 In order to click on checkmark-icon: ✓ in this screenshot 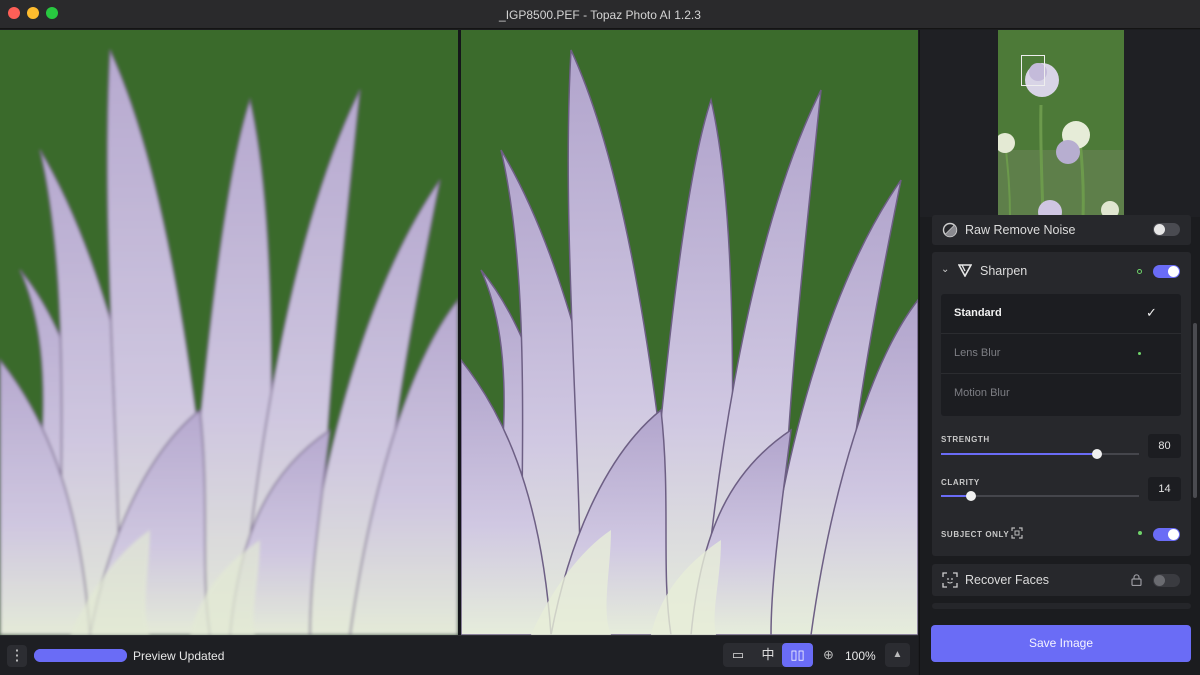, I will do `click(1151, 312)`.